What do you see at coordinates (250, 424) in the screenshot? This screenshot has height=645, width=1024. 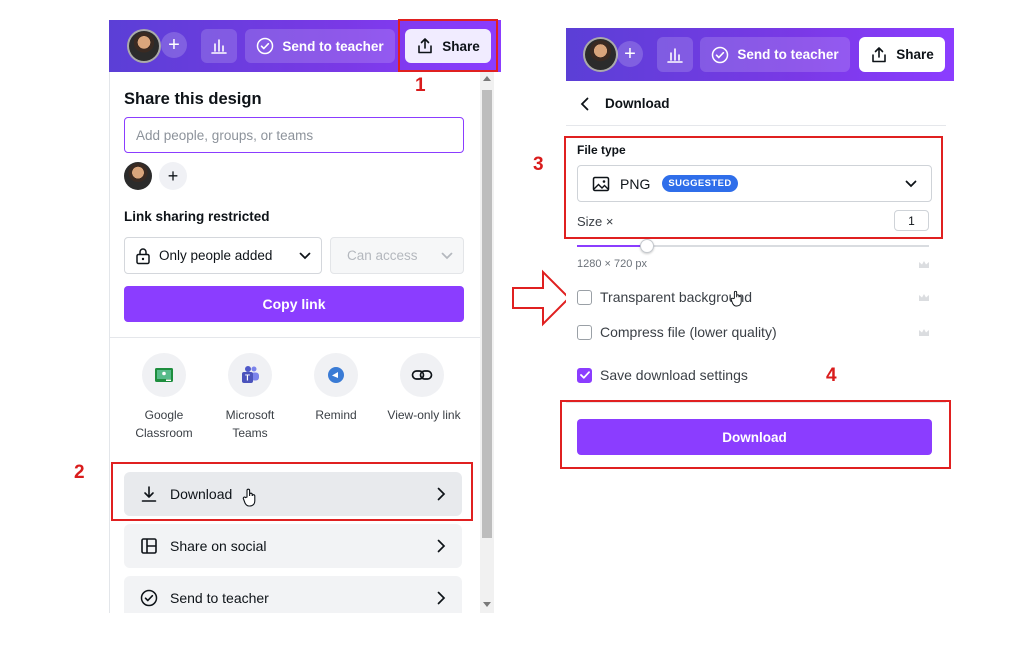 I see `microsoft-teams-label: Microsoft Teams` at bounding box center [250, 424].